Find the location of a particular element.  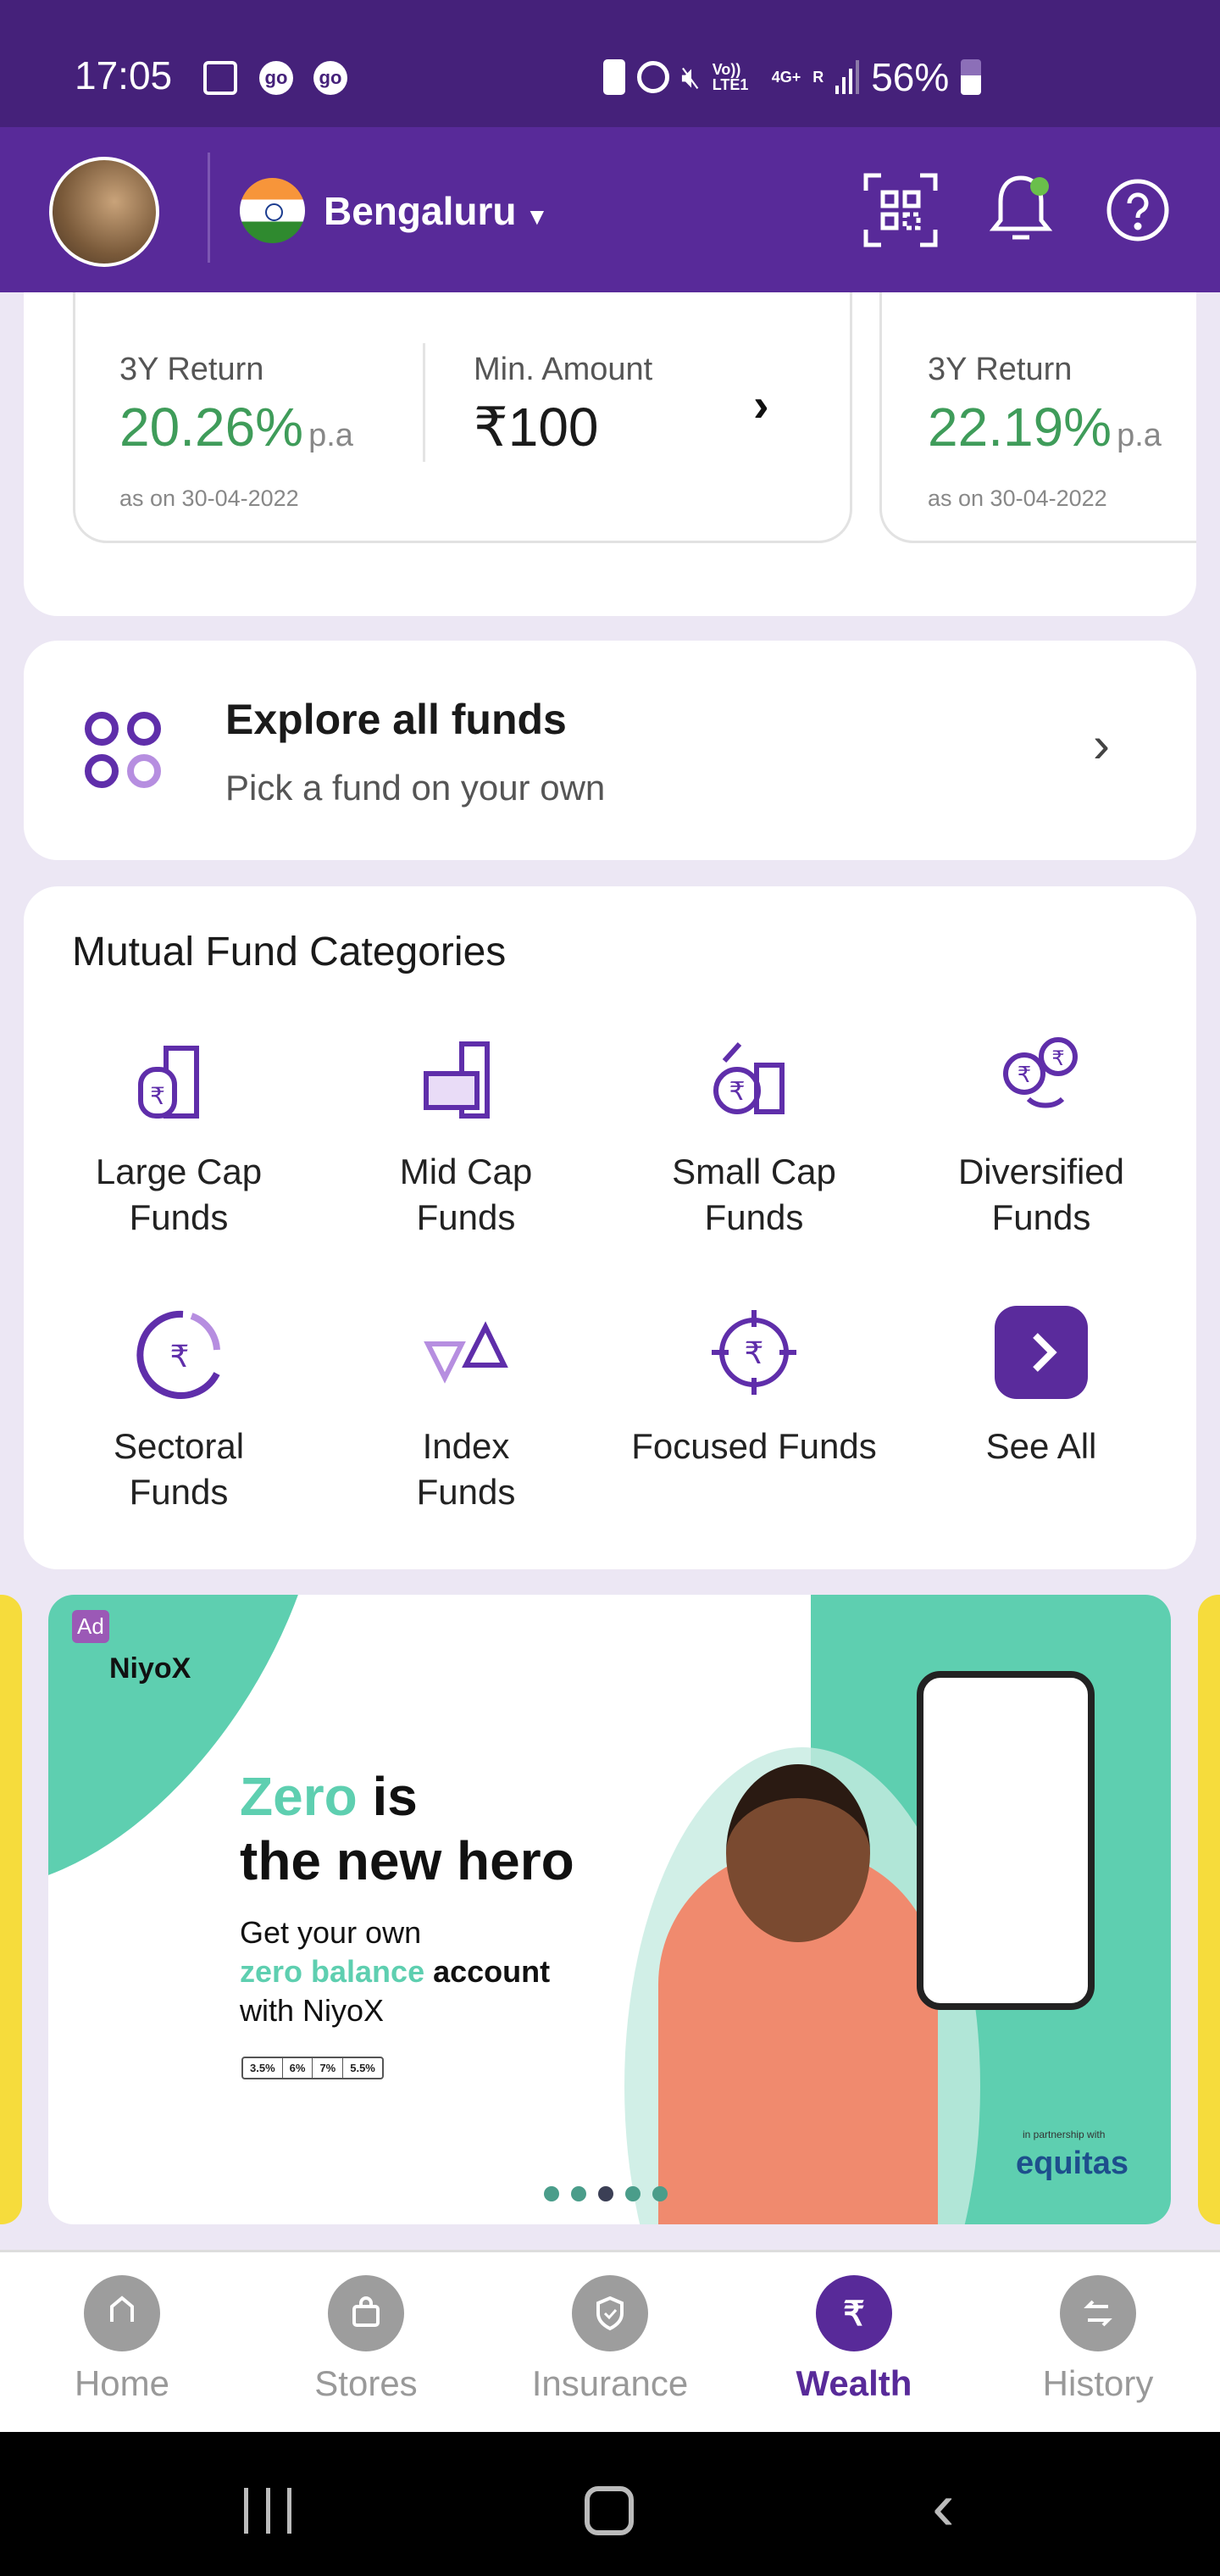

battery-icon is located at coordinates (971, 77).